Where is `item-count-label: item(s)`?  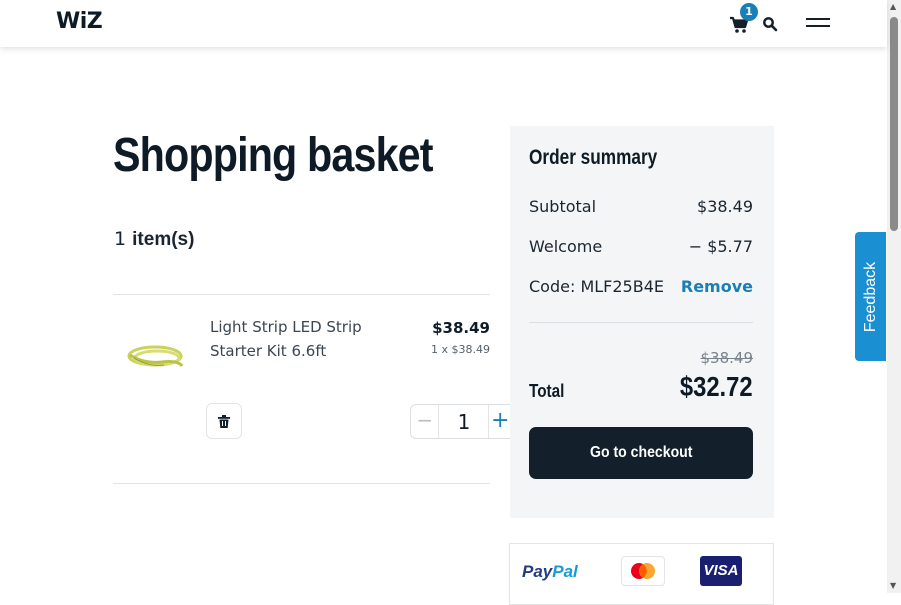
item-count-label: item(s) is located at coordinates (163, 239).